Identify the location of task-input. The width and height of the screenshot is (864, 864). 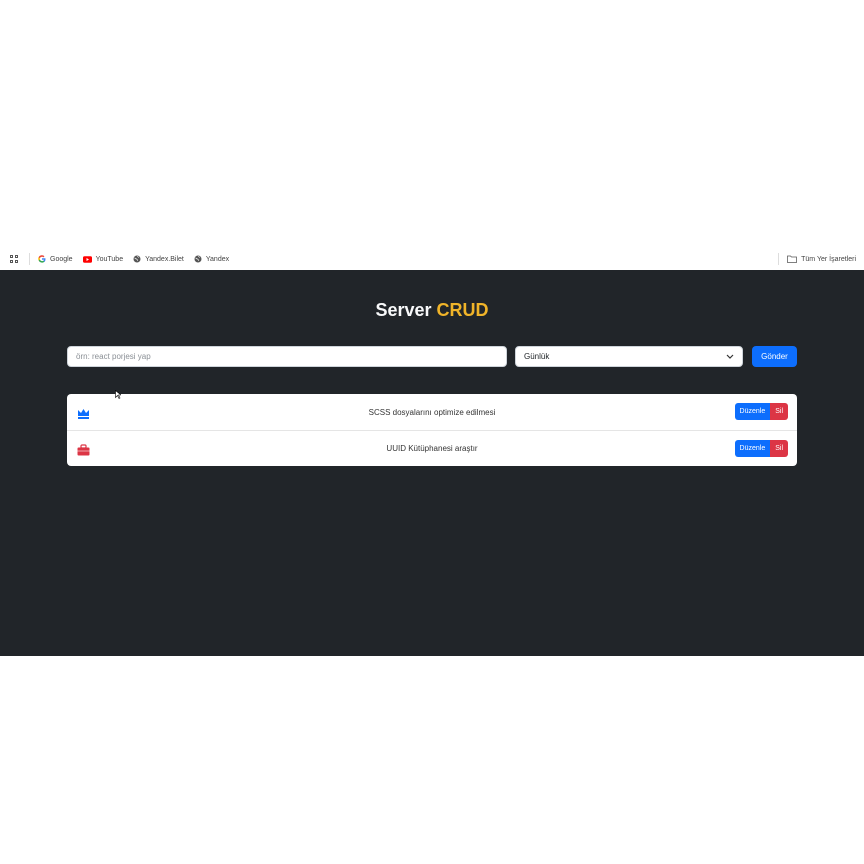
(287, 356).